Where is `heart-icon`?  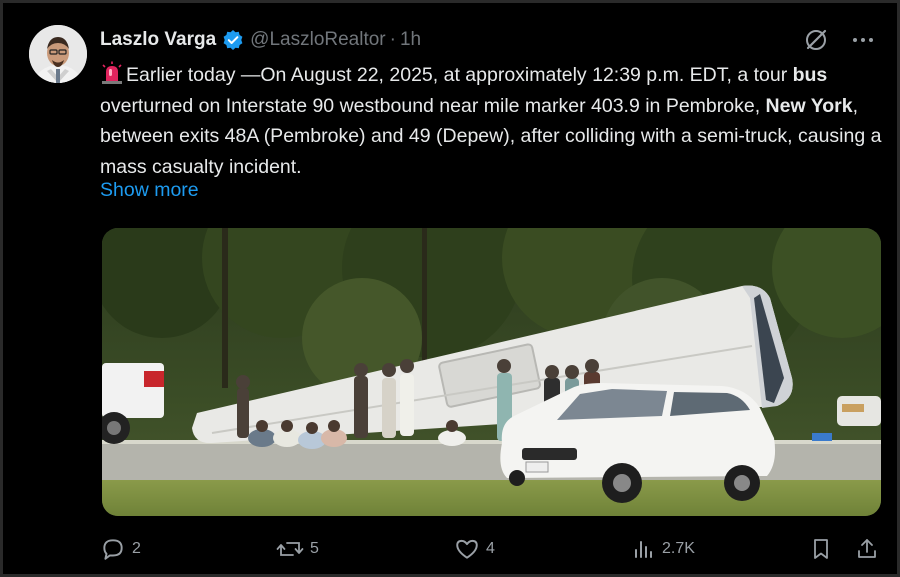 heart-icon is located at coordinates (467, 549).